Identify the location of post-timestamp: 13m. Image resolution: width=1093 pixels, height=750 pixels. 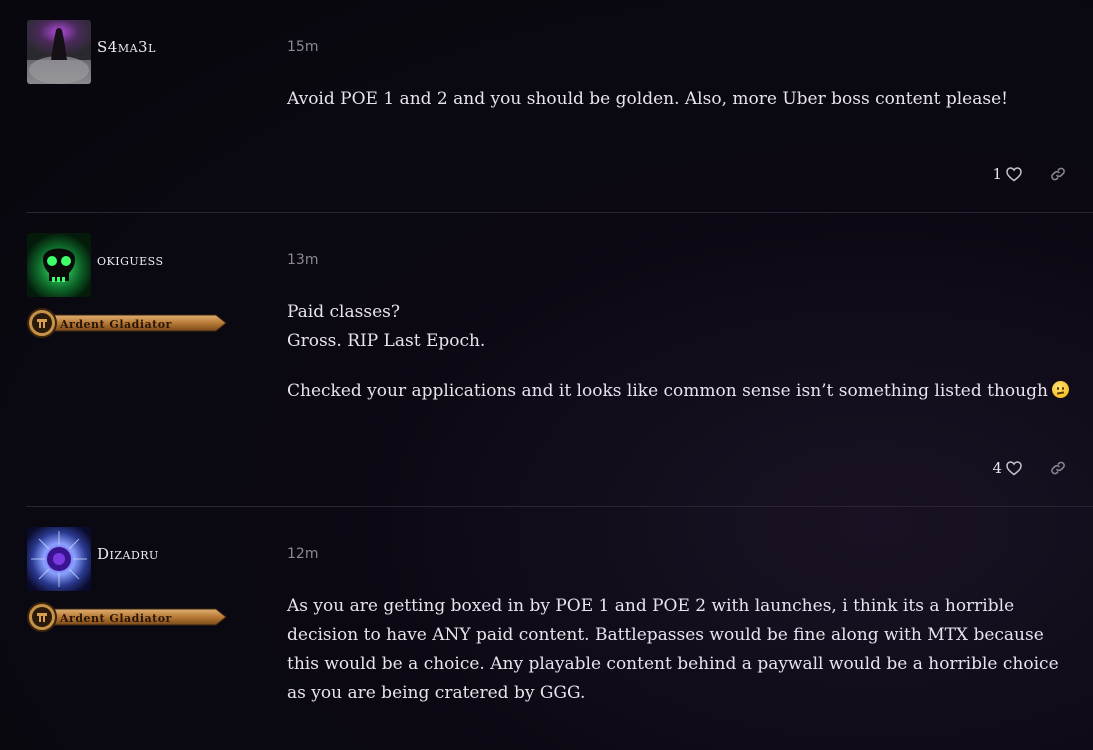
(302, 260).